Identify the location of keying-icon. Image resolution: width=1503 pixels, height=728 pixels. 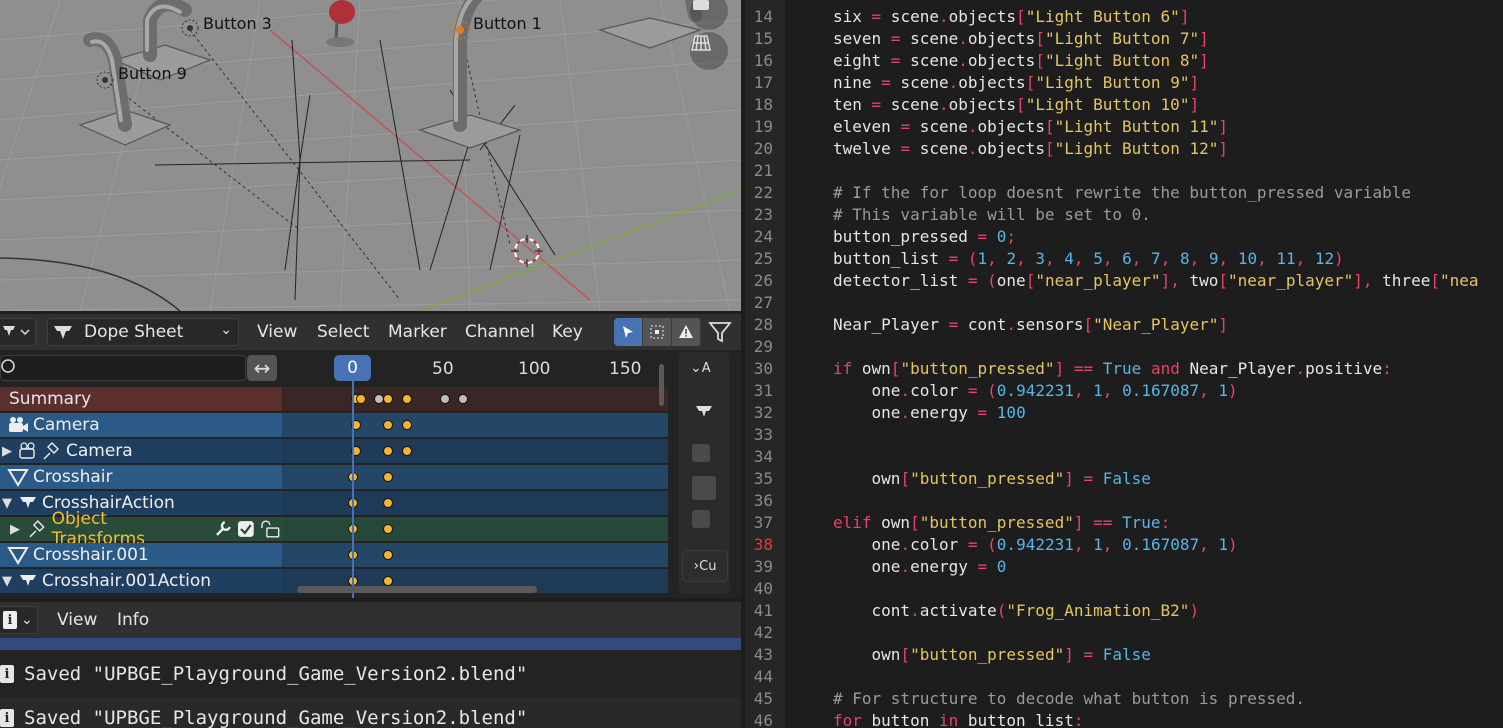
(704, 414).